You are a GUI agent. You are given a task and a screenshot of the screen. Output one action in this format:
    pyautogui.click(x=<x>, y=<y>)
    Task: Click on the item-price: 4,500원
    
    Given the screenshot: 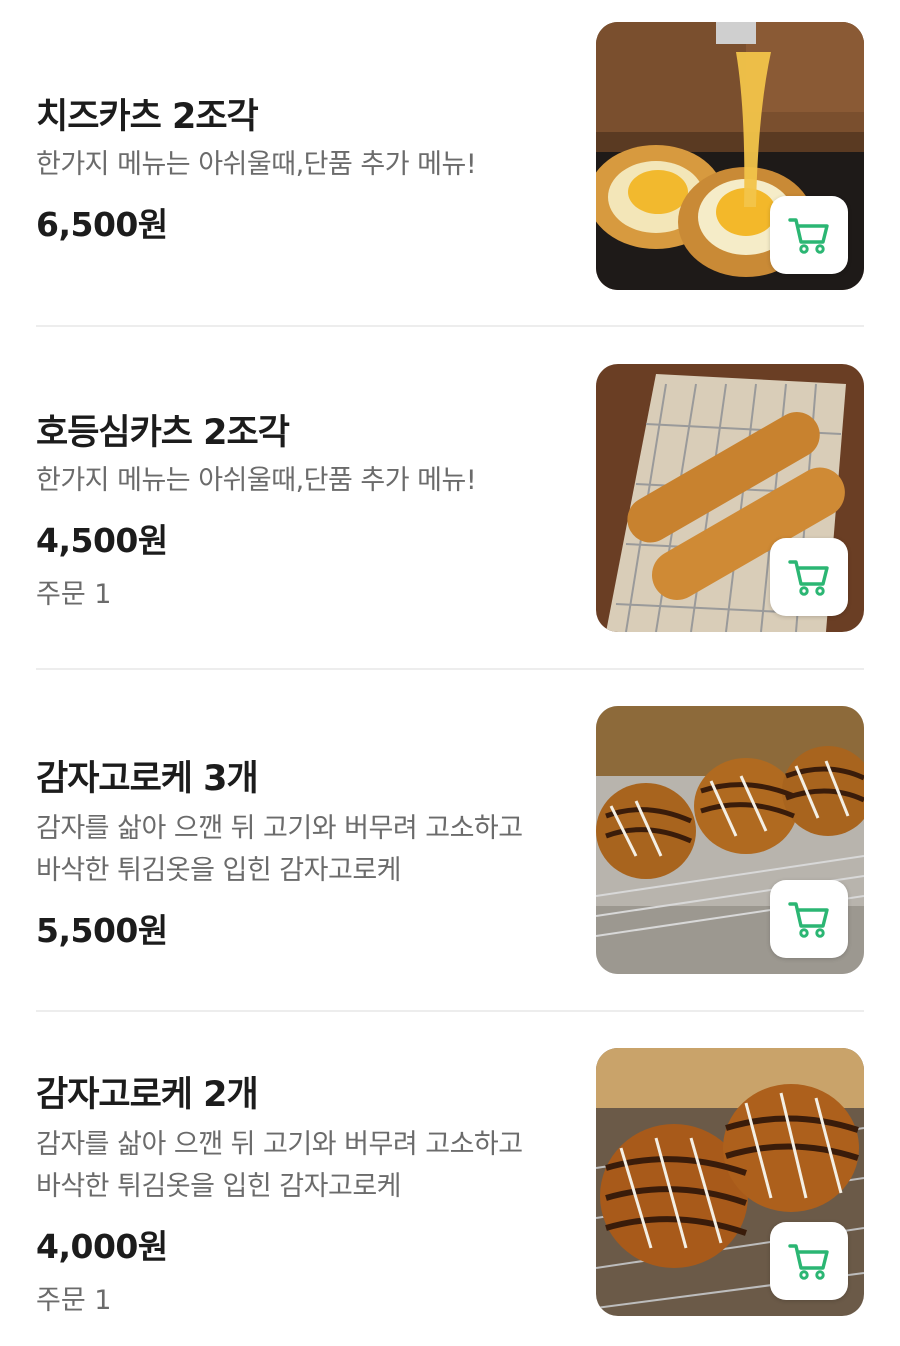 What is the action you would take?
    pyautogui.click(x=102, y=540)
    